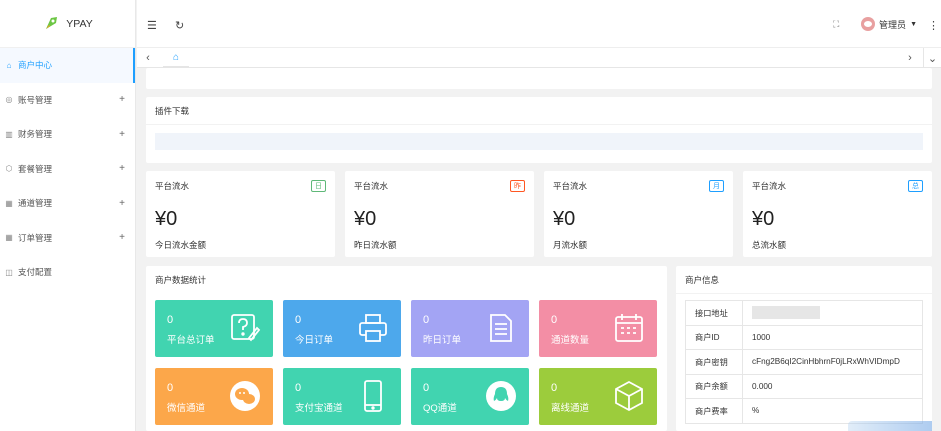 The height and width of the screenshot is (431, 941). I want to click on sidebar-item-label: 订单管理, so click(35, 237).